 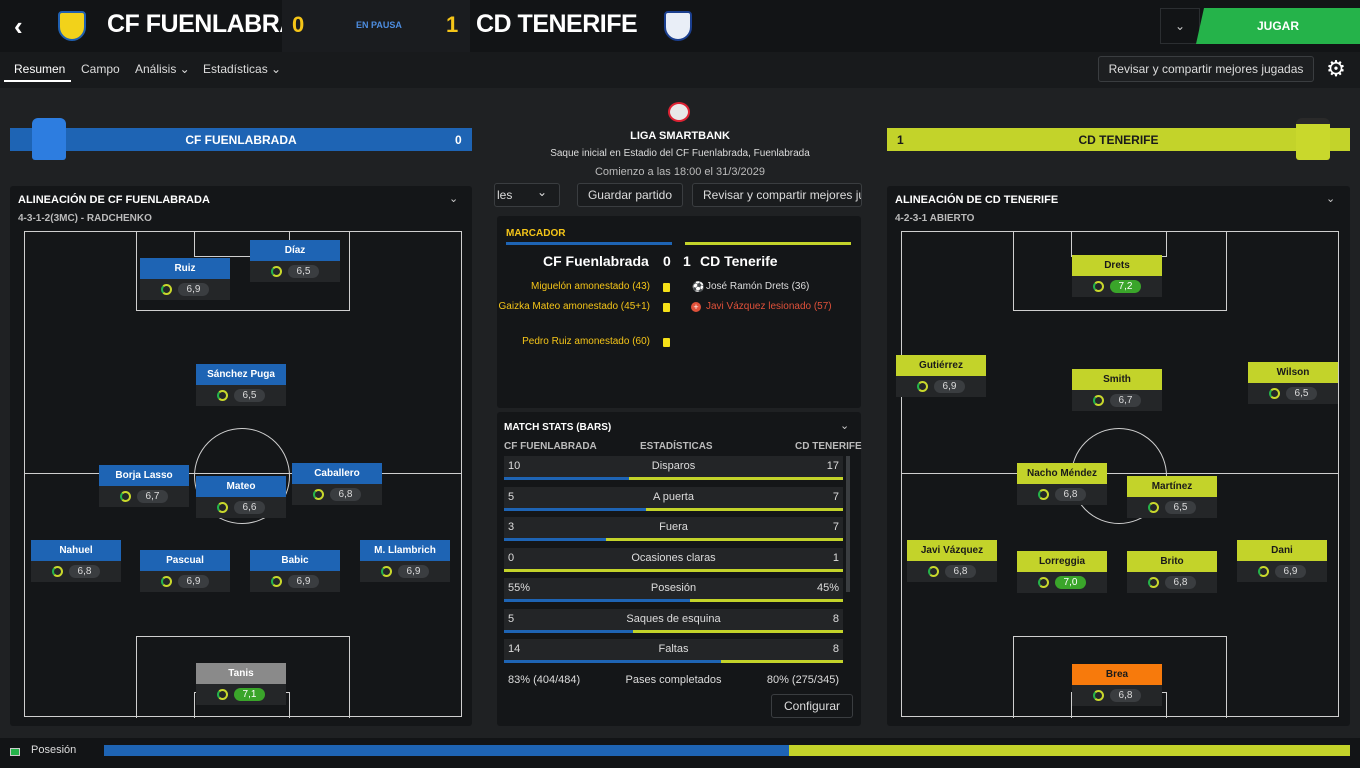 What do you see at coordinates (673, 527) in the screenshot?
I see `stat-label: Fuera` at bounding box center [673, 527].